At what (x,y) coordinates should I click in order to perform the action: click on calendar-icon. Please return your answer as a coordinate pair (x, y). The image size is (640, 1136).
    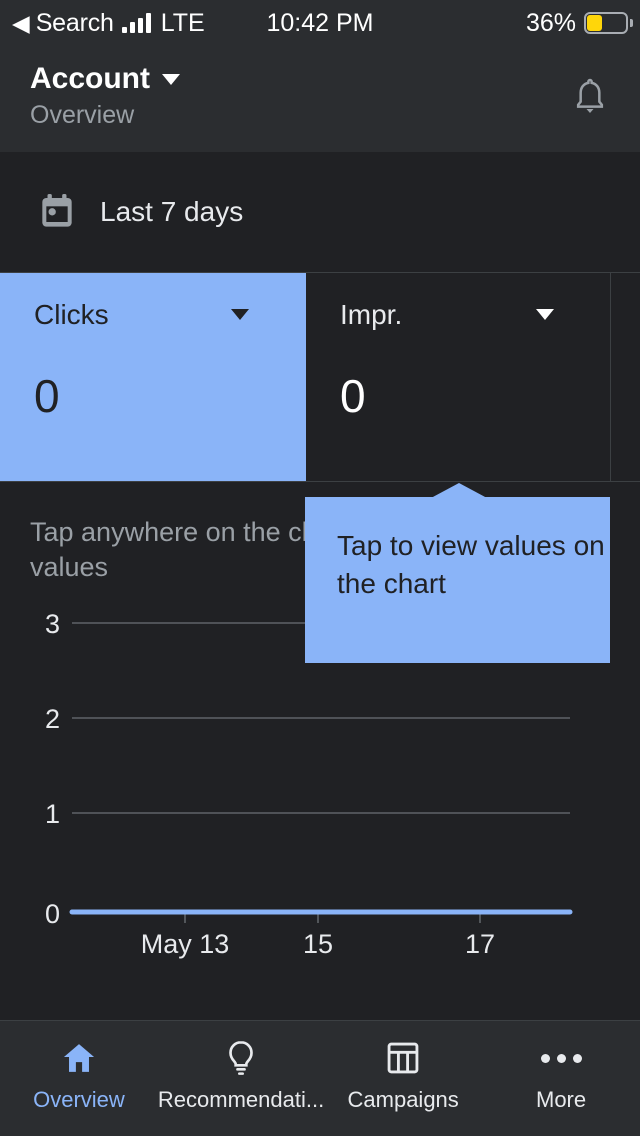
    Looking at the image, I should click on (57, 212).